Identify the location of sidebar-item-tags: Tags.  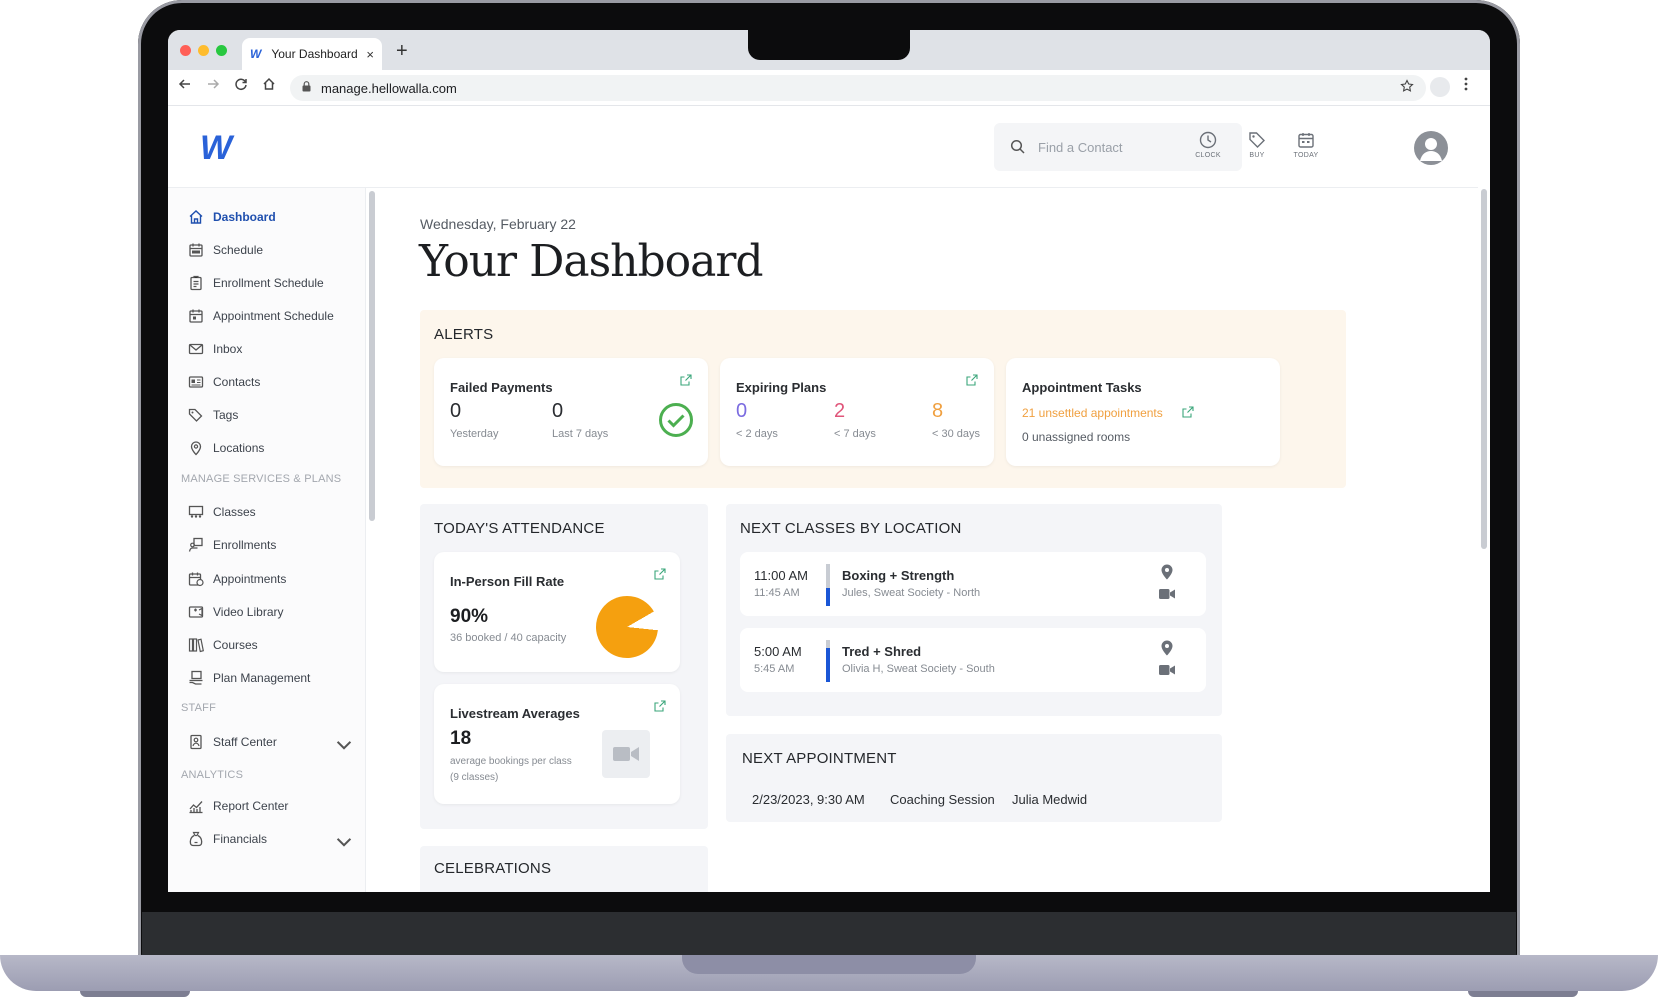
(268, 415).